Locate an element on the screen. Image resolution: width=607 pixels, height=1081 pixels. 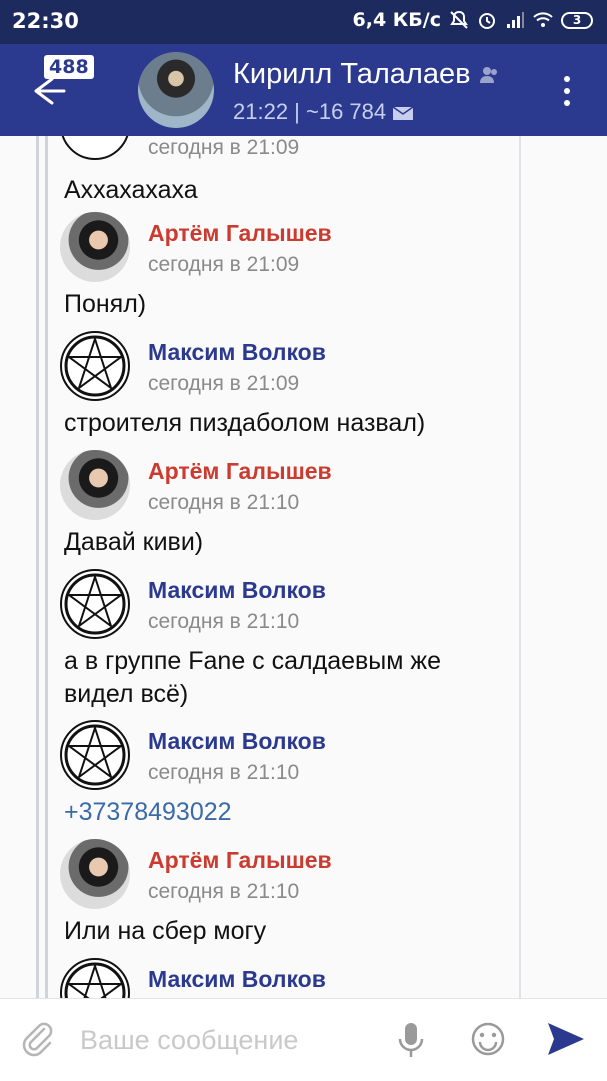
status-bar: 22:30 6,4 КБ/с 3 is located at coordinates (303, 22).